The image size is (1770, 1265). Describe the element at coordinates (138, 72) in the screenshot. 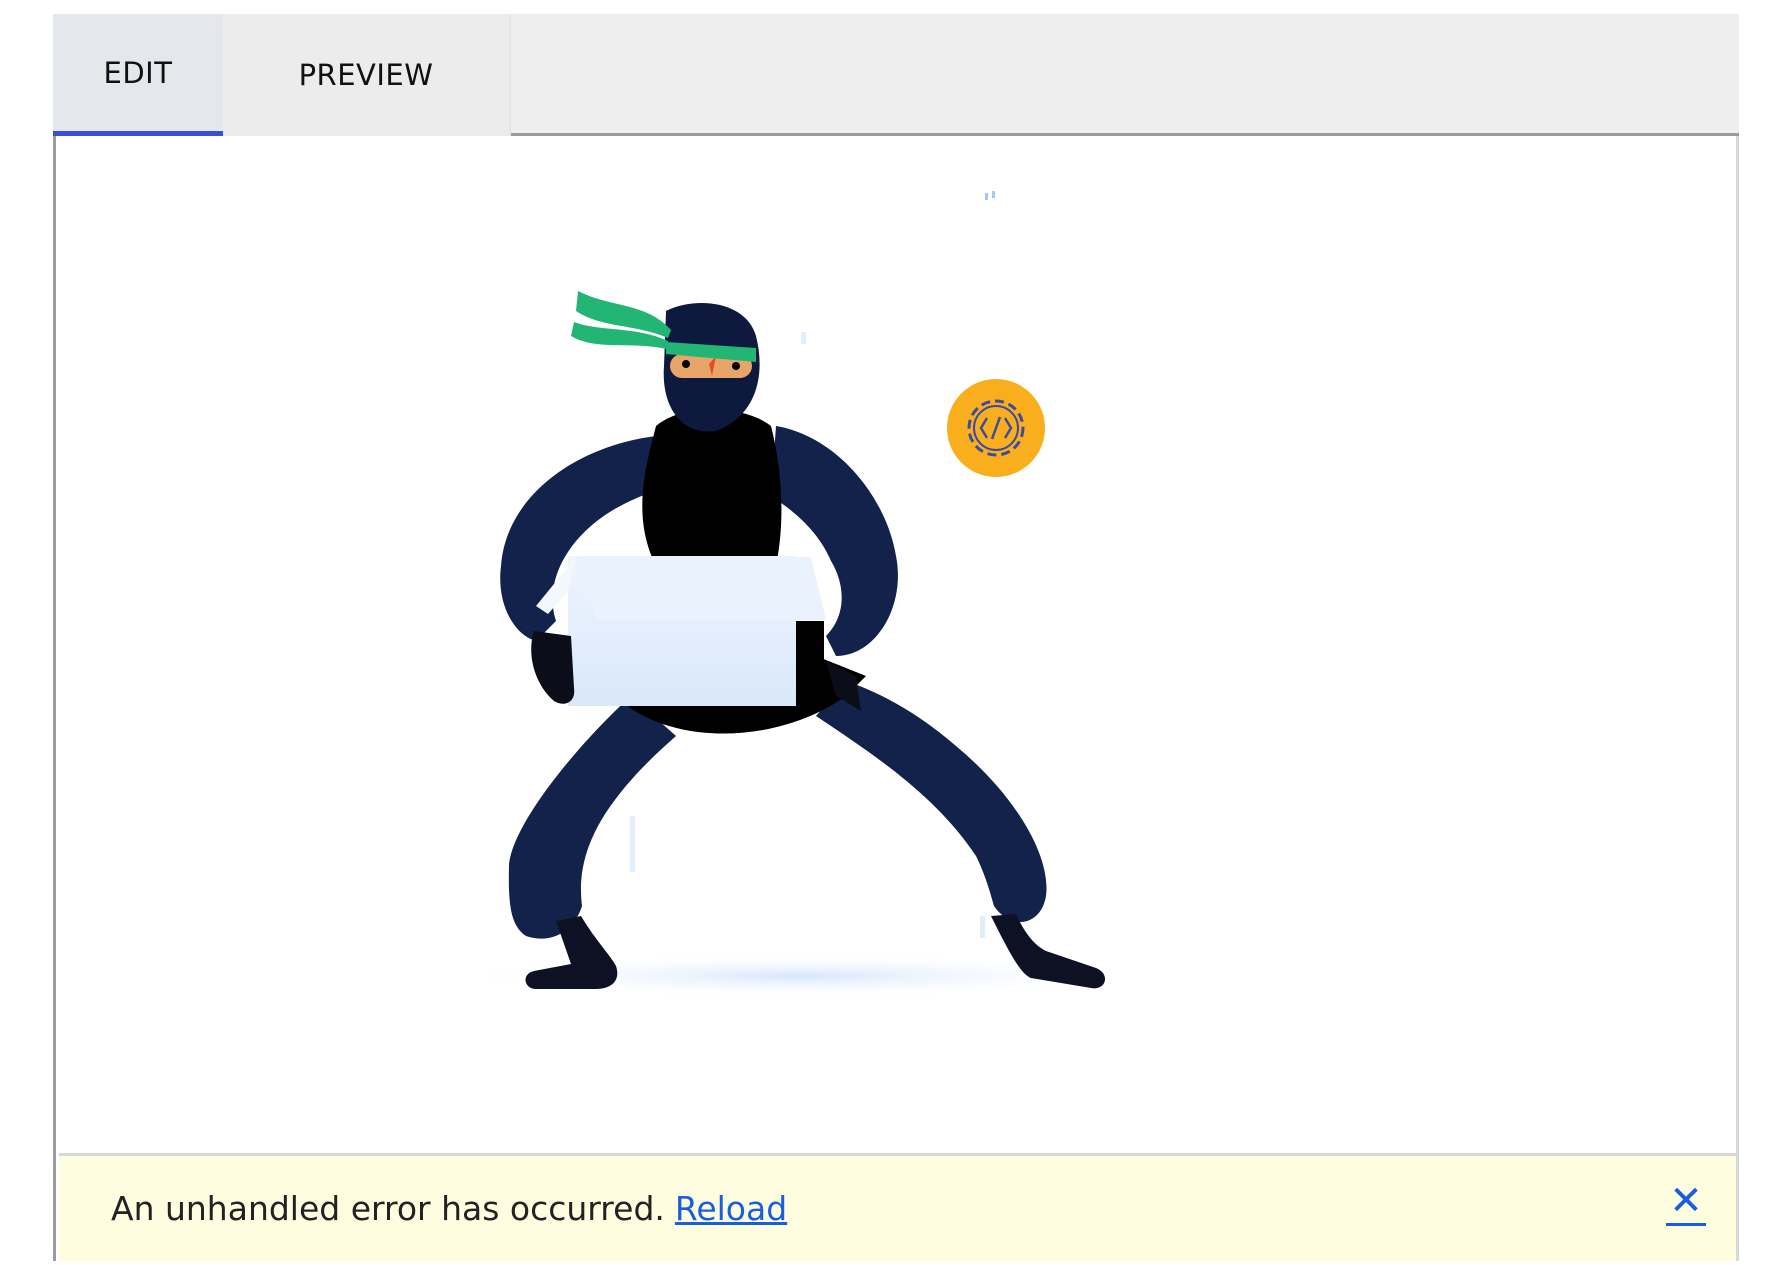

I see `tab-edit-label: EDIT` at that location.